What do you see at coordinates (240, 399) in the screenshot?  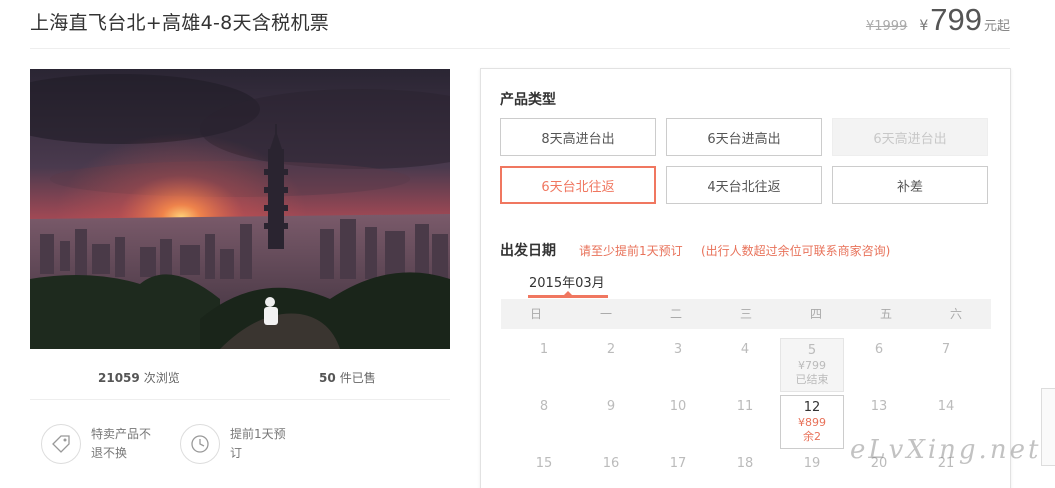 I see `stats-divider` at bounding box center [240, 399].